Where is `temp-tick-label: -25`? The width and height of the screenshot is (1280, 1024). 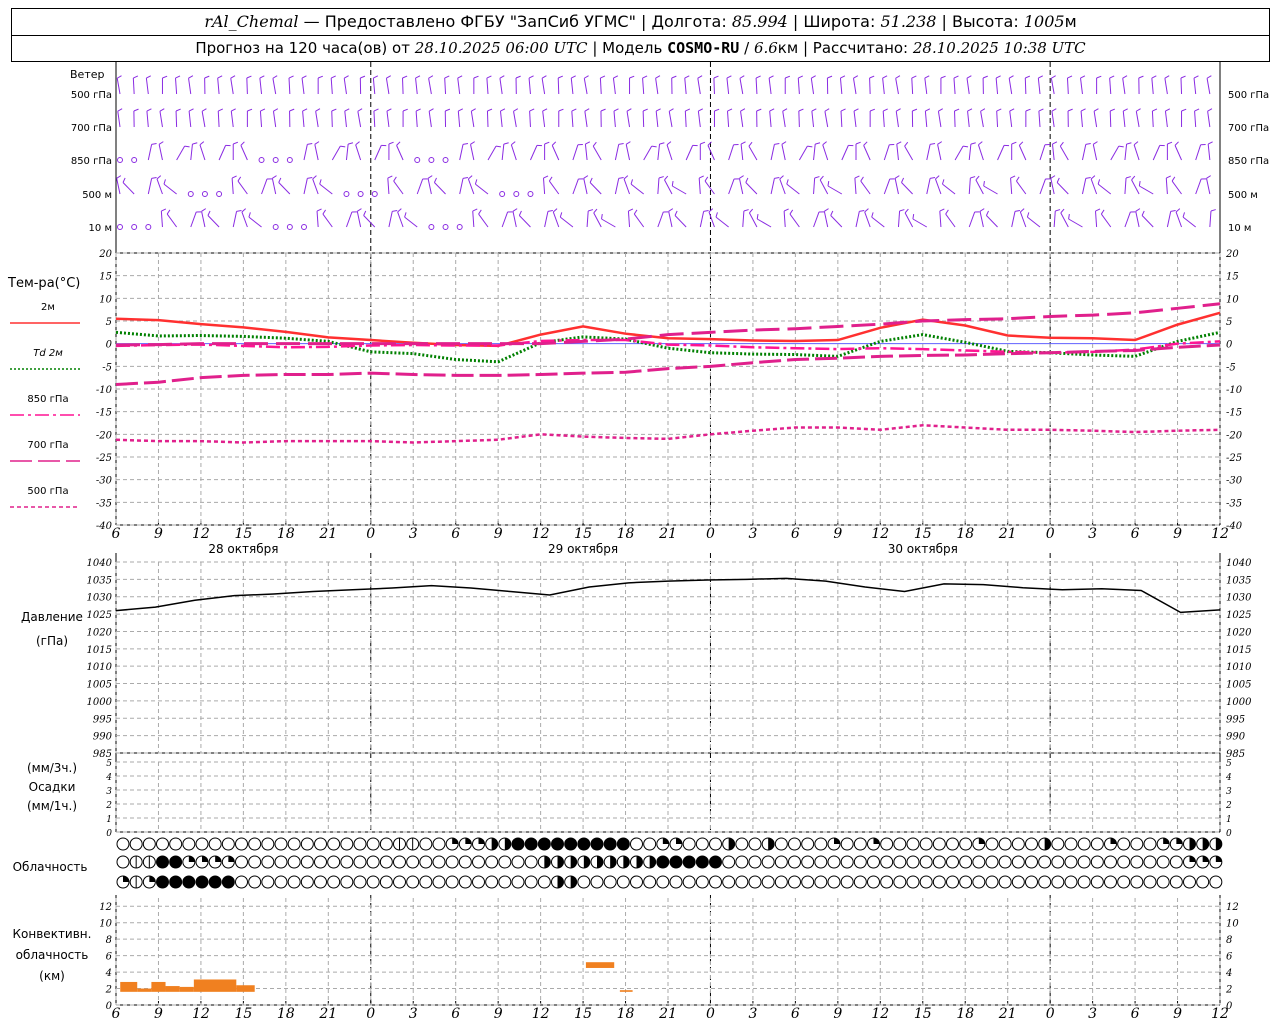
temp-tick-label: -25 is located at coordinates (104, 458).